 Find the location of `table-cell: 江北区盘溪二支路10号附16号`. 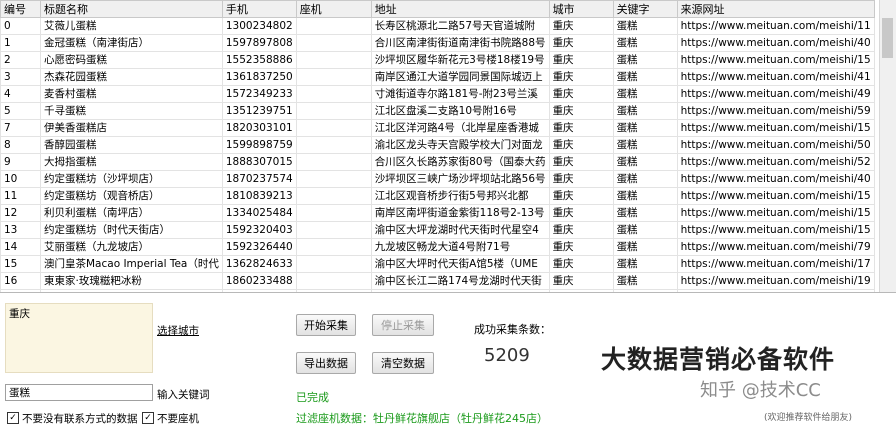

table-cell: 江北区盘溪二支路10号附16号 is located at coordinates (460, 111).